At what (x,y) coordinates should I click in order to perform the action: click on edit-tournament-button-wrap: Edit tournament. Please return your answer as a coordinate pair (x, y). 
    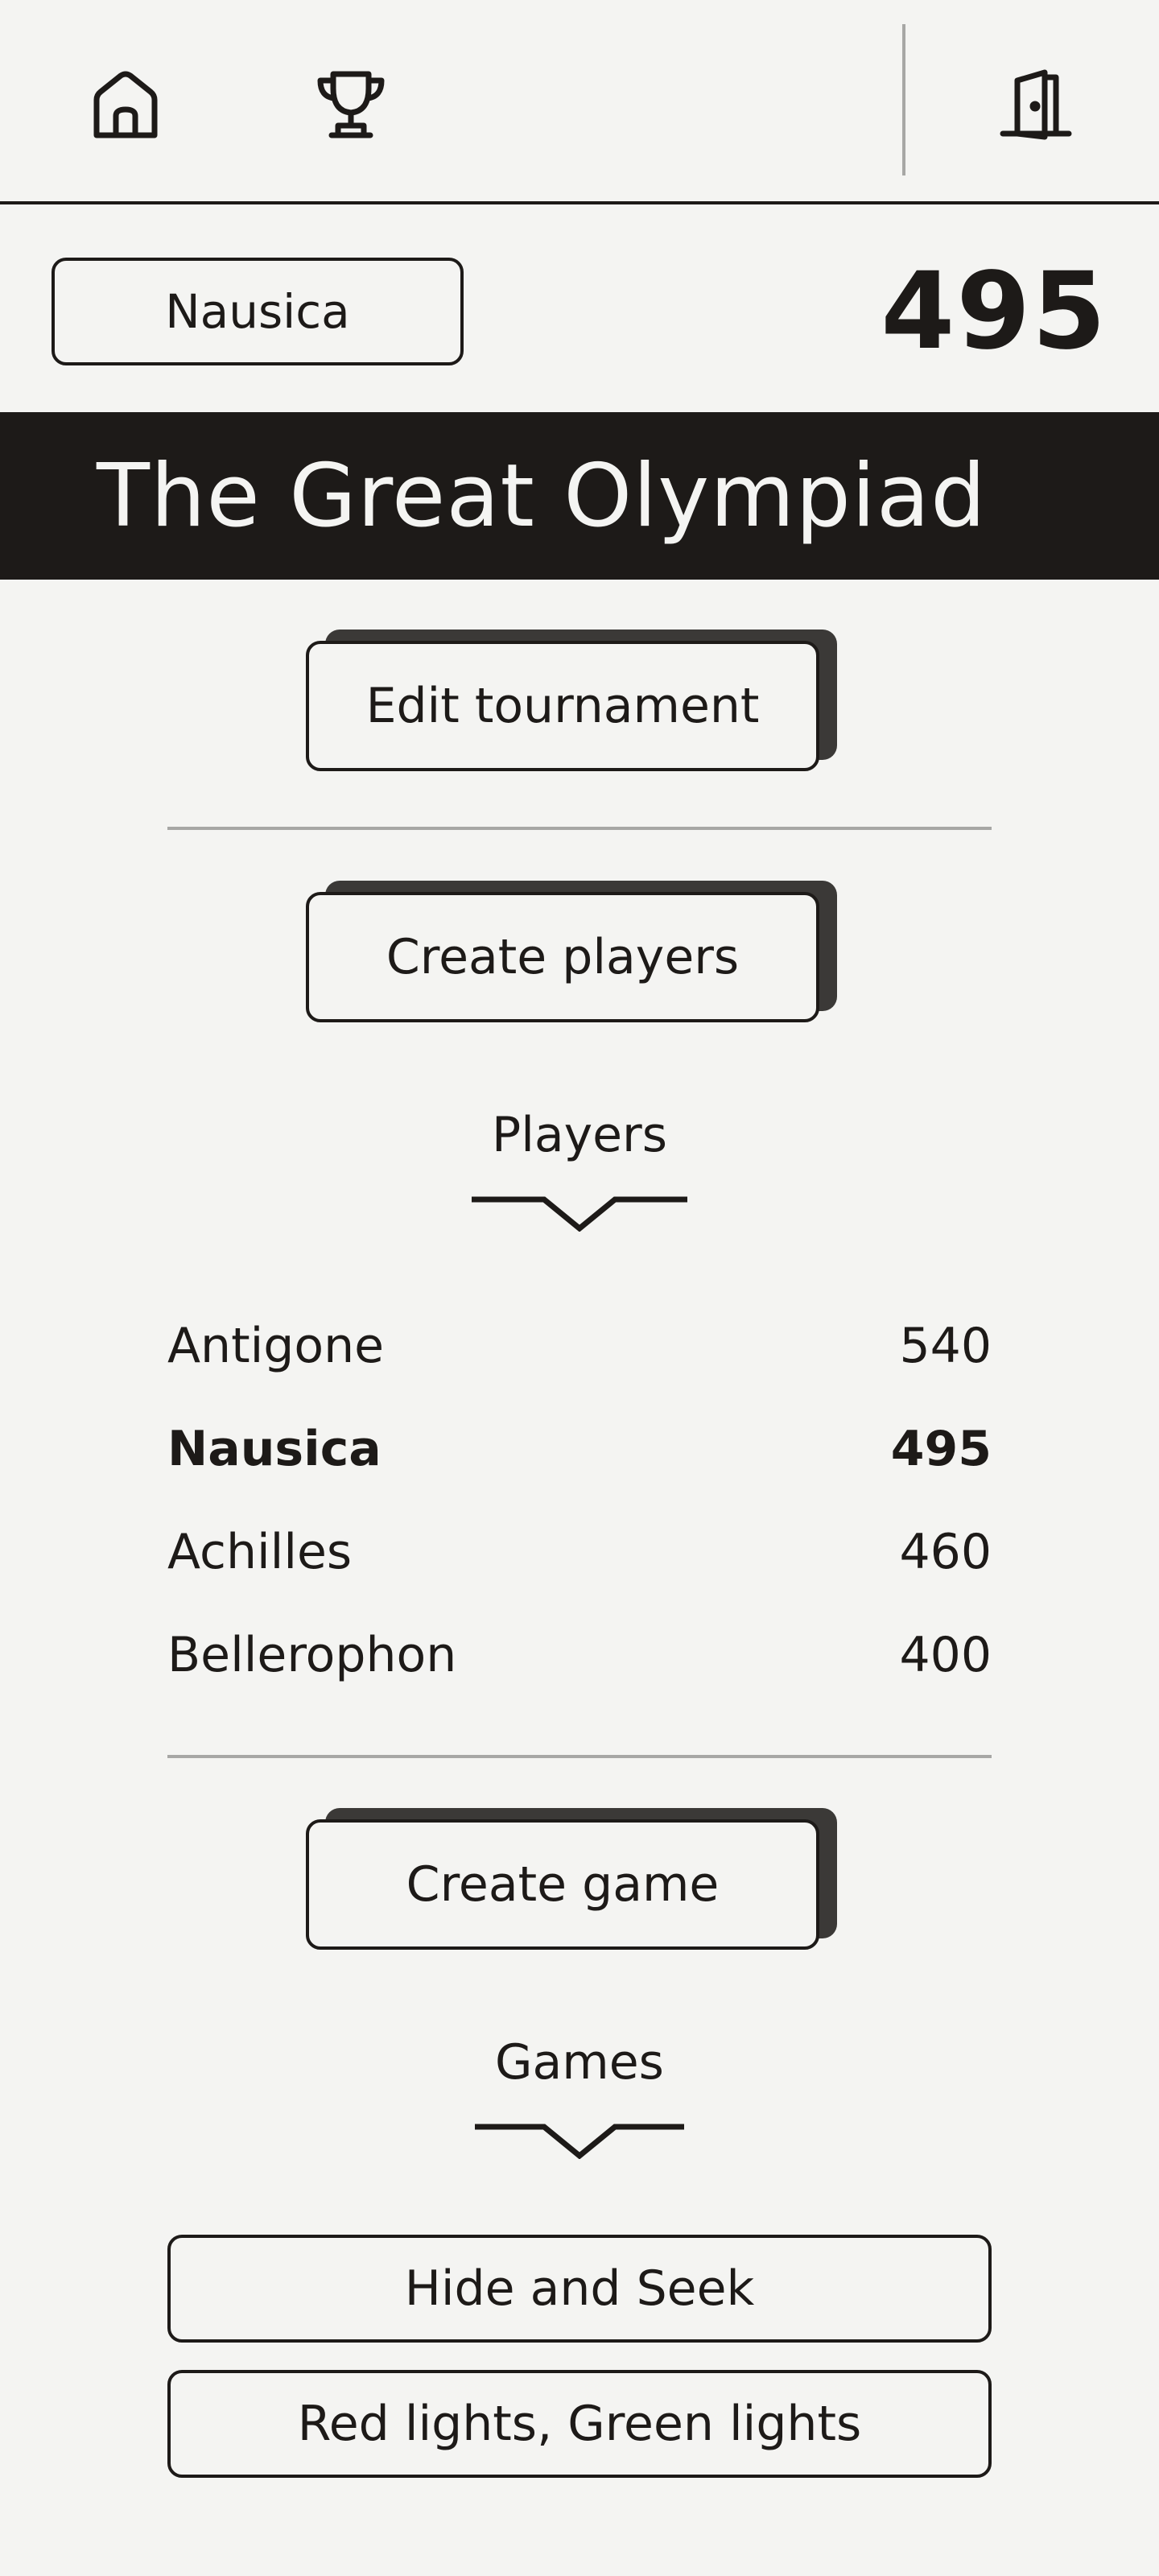
    Looking at the image, I should click on (571, 700).